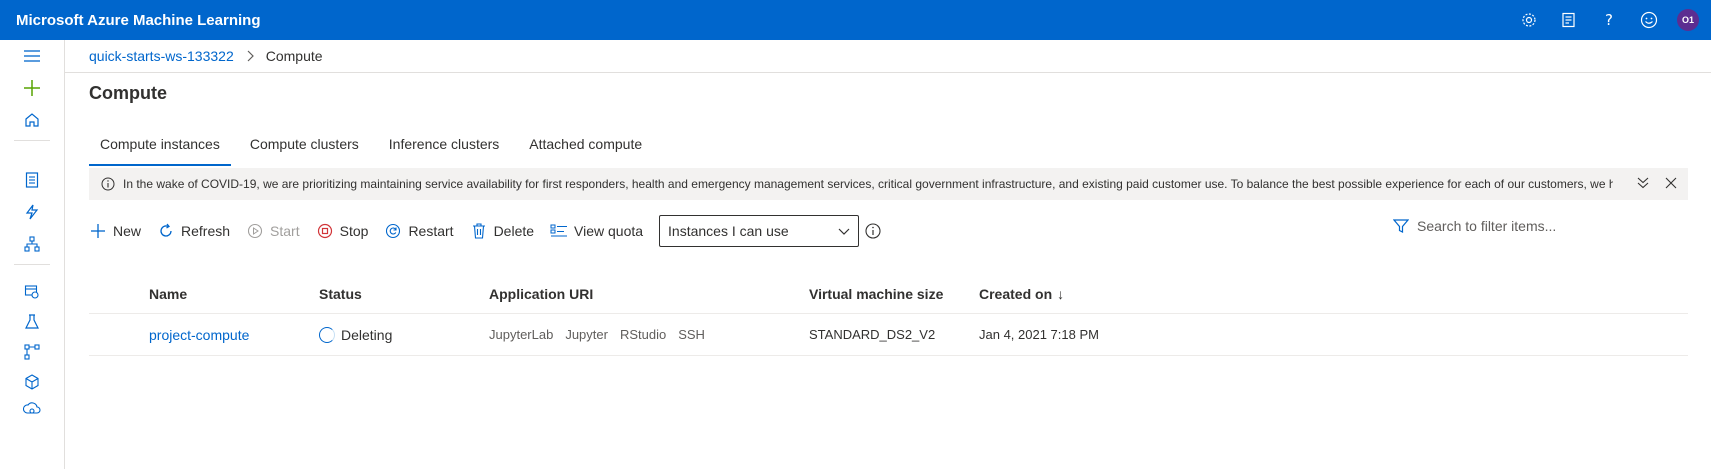  Describe the element at coordinates (479, 231) in the screenshot. I see `trash-icon` at that location.